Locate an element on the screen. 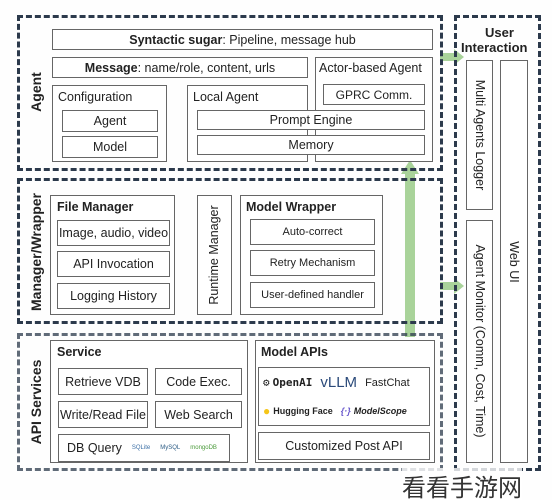 Image resolution: width=552 pixels, height=500 pixels. message-text: : name/role, content, urls is located at coordinates (206, 67).